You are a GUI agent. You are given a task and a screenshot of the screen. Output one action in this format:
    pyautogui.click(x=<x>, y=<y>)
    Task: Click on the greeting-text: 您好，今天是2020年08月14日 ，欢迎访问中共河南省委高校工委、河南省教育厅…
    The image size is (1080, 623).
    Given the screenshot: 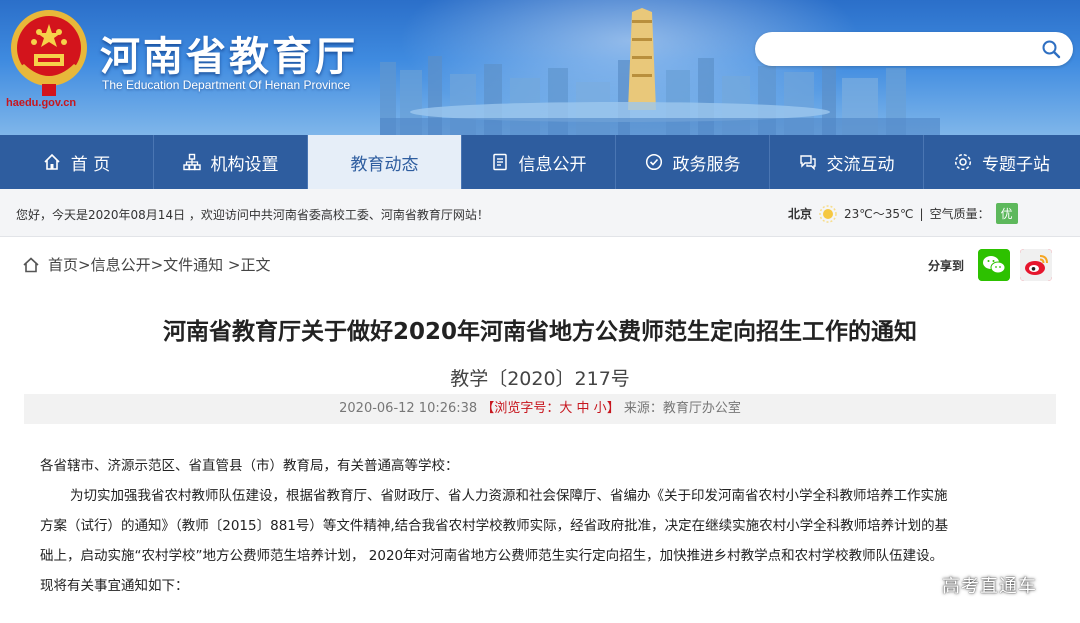 What is the action you would take?
    pyautogui.click(x=252, y=215)
    